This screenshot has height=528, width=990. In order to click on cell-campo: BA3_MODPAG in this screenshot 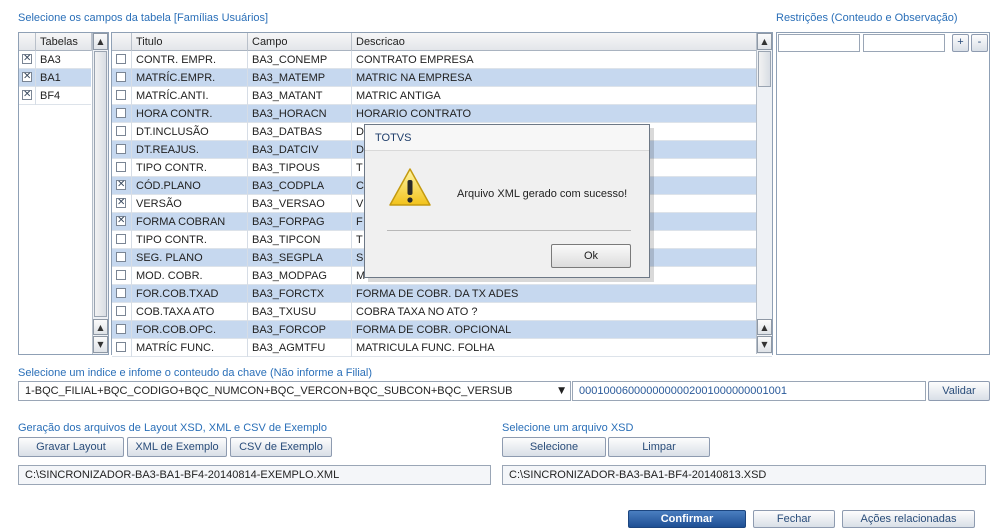, I will do `click(300, 276)`.